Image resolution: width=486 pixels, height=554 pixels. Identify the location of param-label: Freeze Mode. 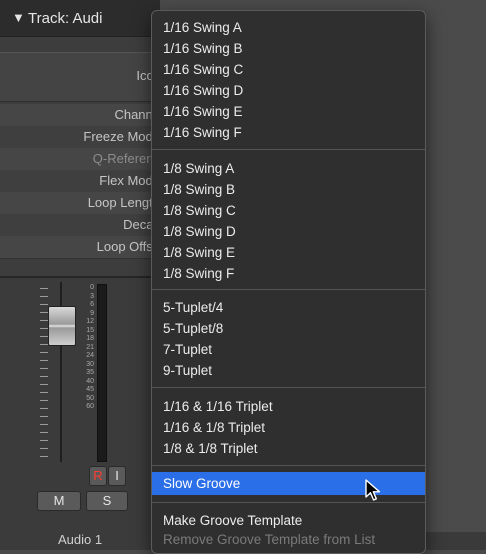
(121, 136).